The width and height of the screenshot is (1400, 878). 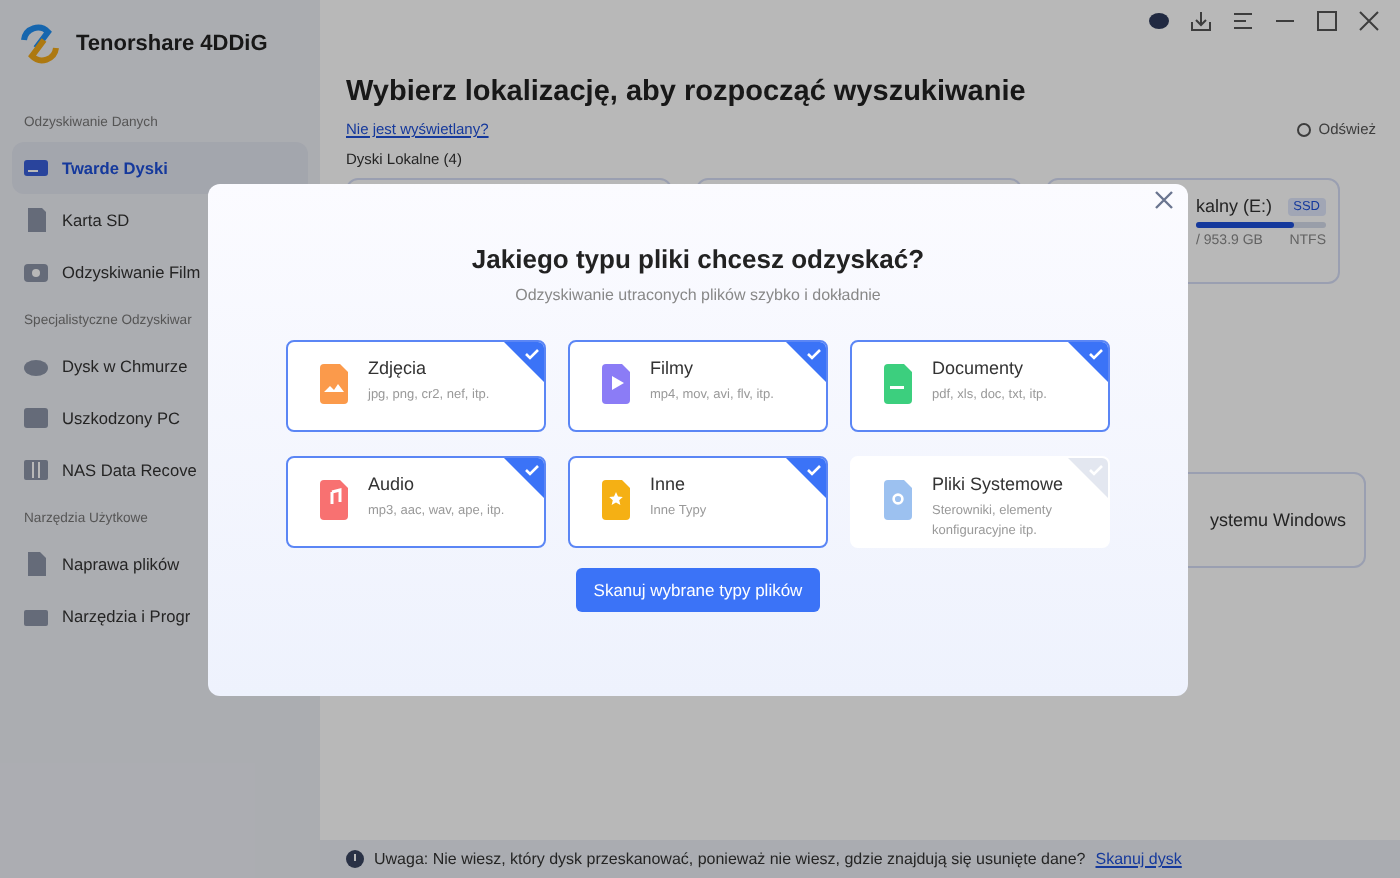 What do you see at coordinates (698, 590) in the screenshot?
I see `scan-button: Skanuj wybrane typy plików` at bounding box center [698, 590].